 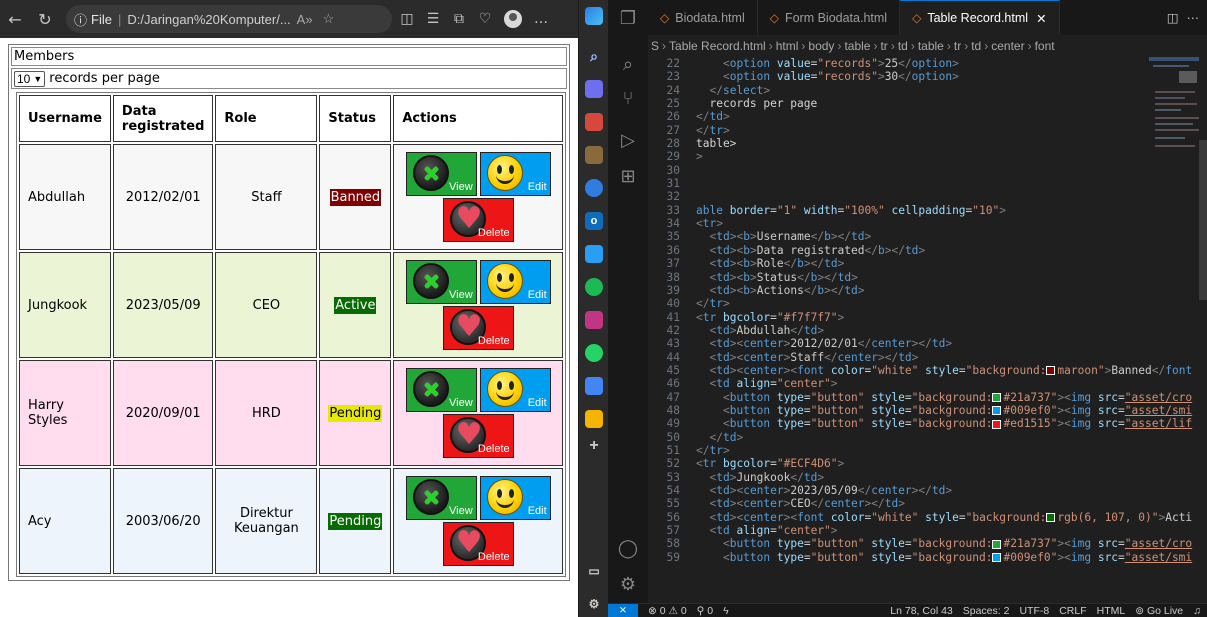 What do you see at coordinates (513, 19) in the screenshot?
I see `profile-avatar` at bounding box center [513, 19].